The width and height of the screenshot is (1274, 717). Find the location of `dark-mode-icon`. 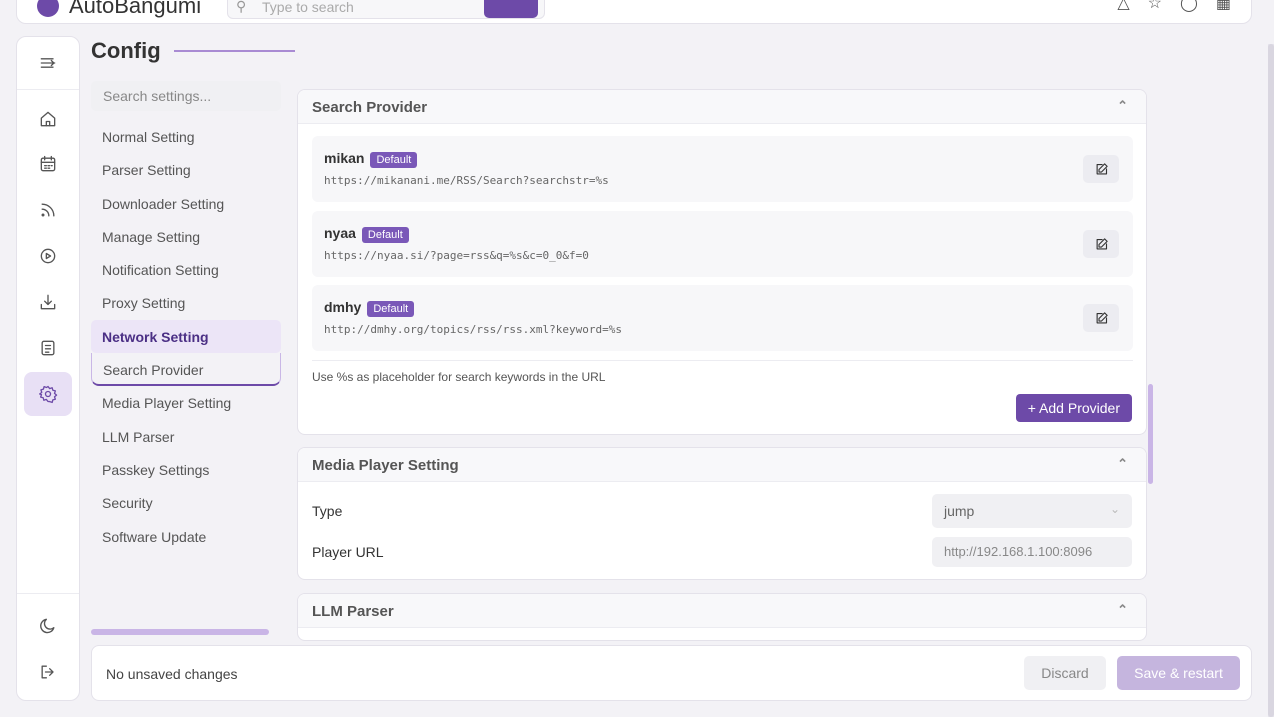

dark-mode-icon is located at coordinates (48, 626).